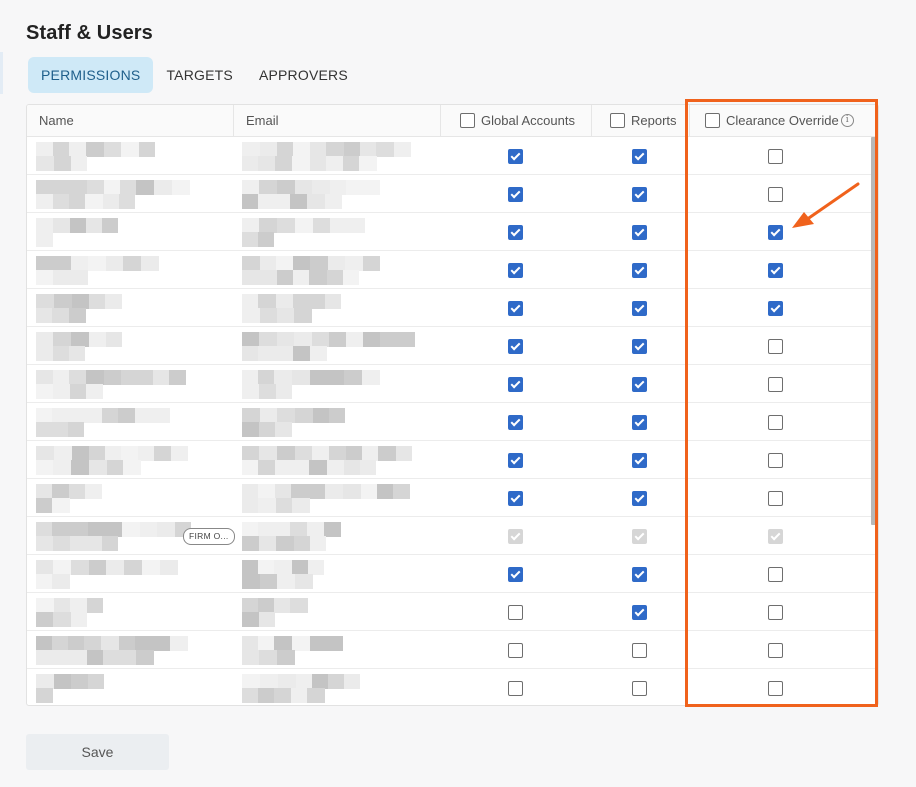 The width and height of the screenshot is (916, 787). What do you see at coordinates (467, 121) in the screenshot?
I see `select-all-global-accounts-checkbox` at bounding box center [467, 121].